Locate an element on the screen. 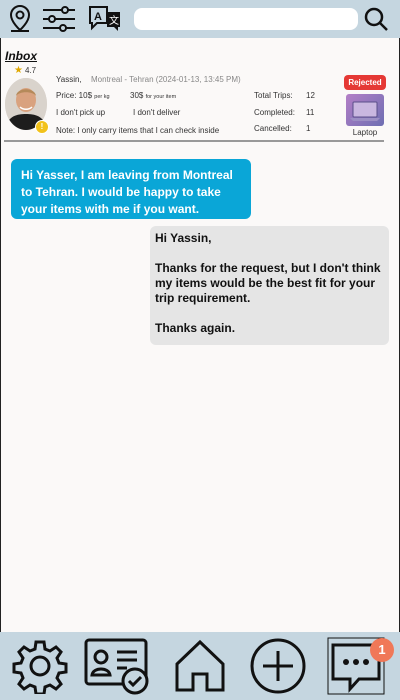  bottom-nav is located at coordinates (200, 666).